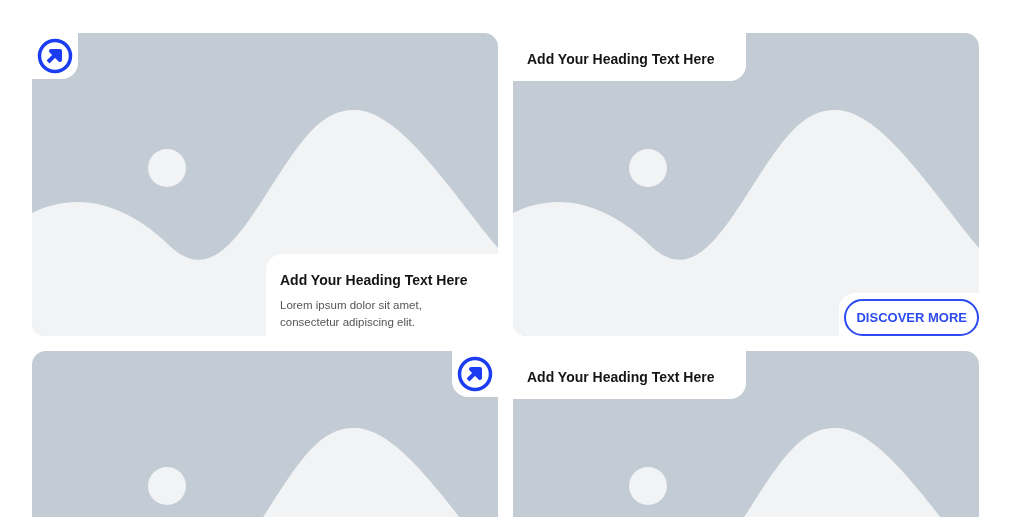  I want to click on discover-more-button: DISCOVER MORE, so click(911, 317).